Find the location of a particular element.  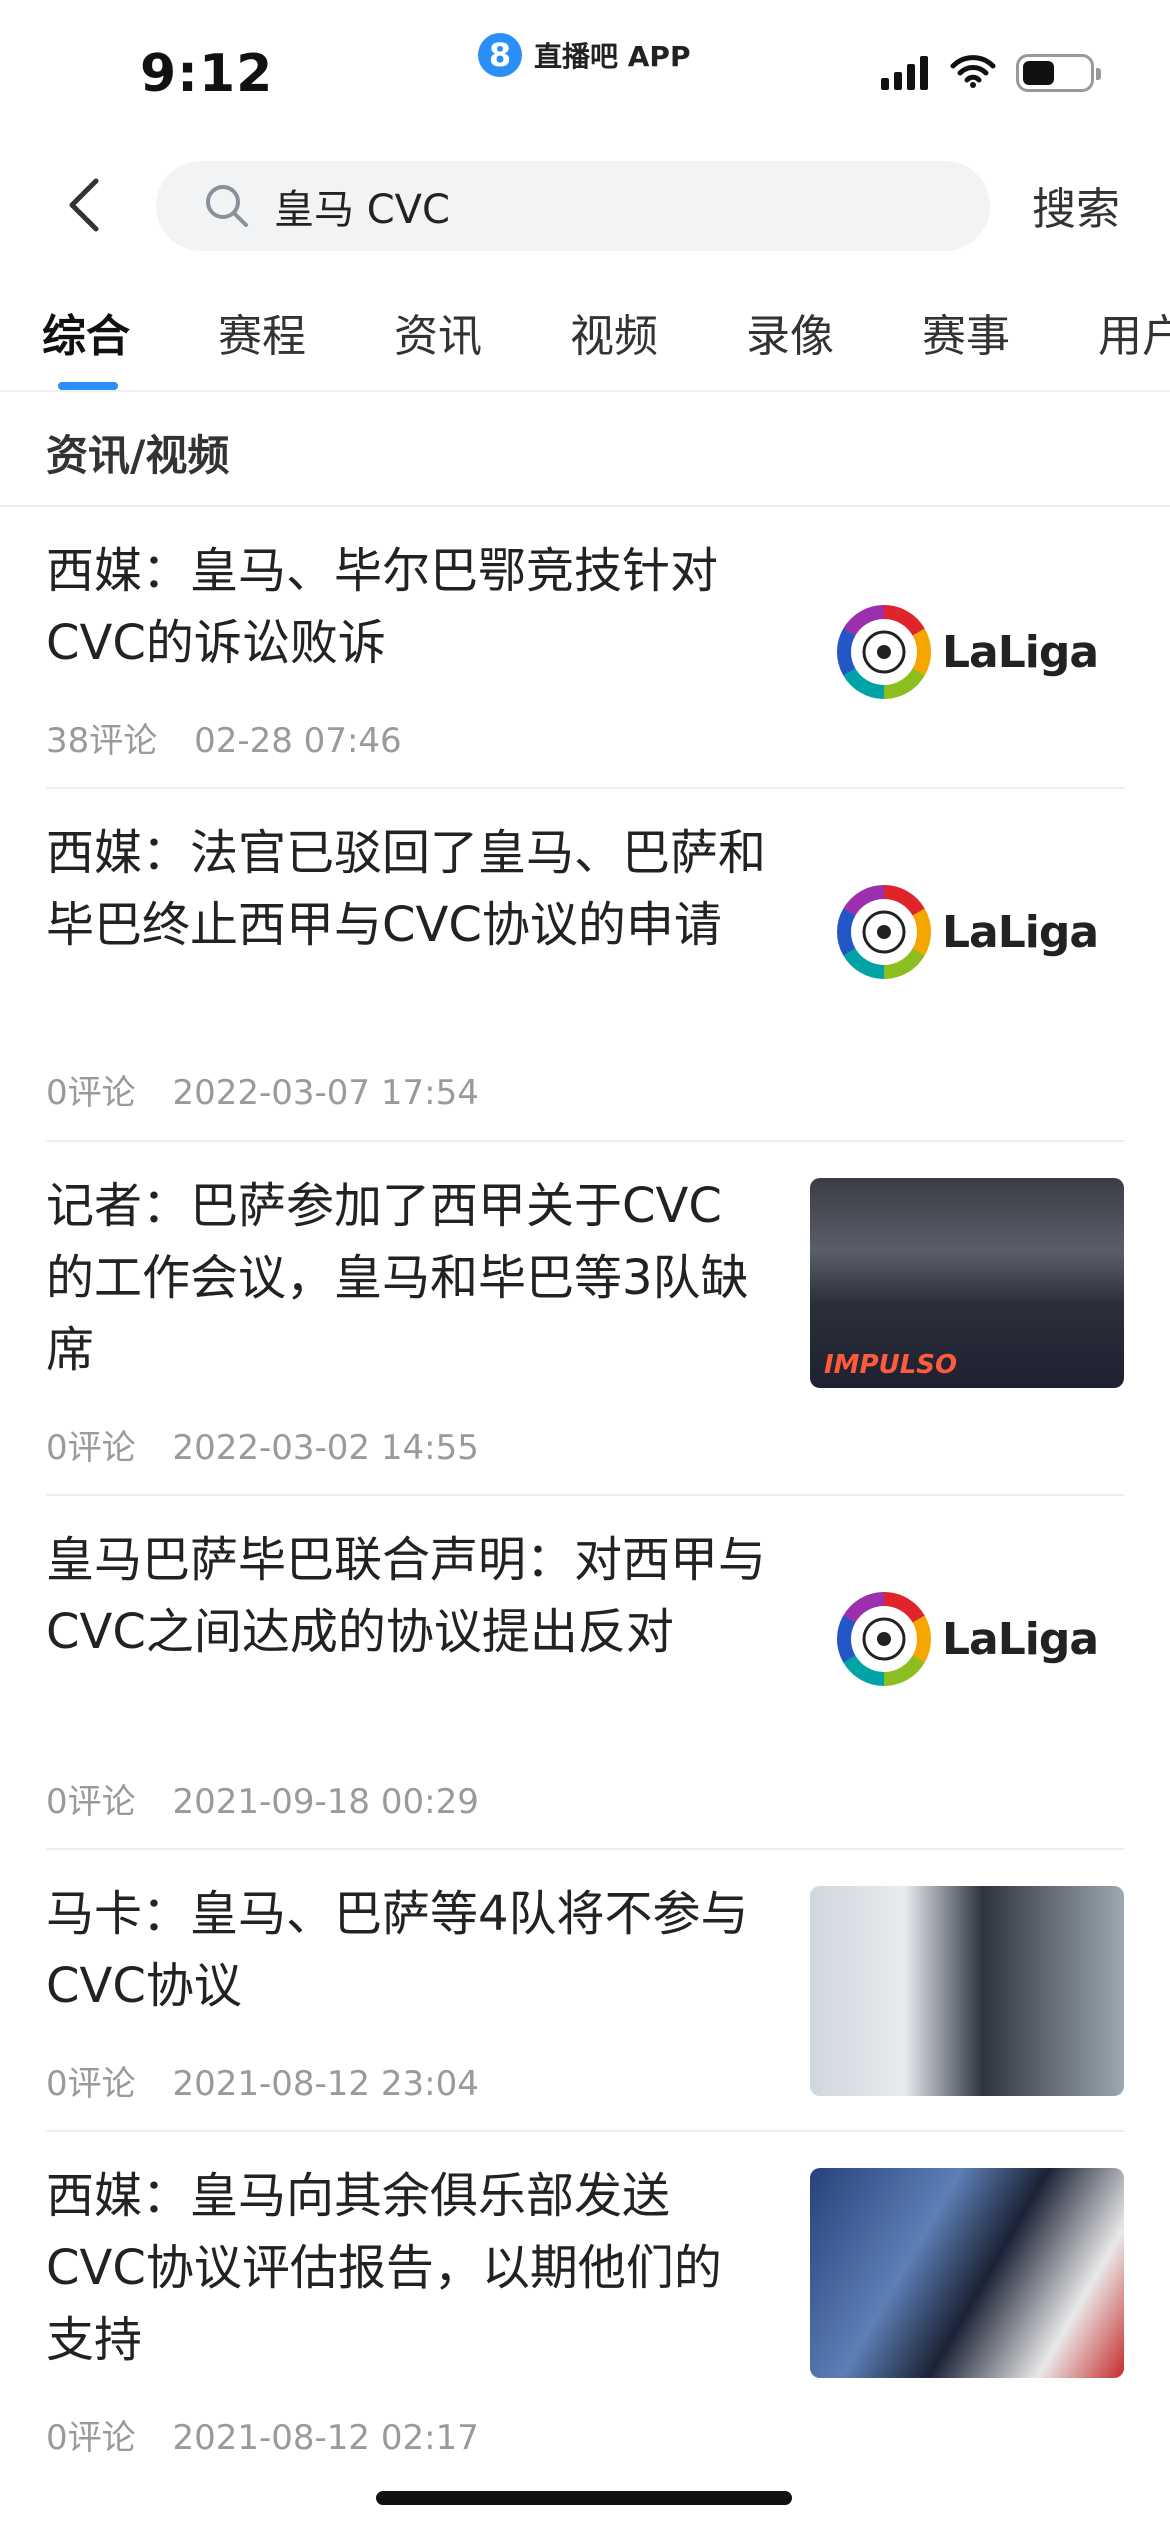

news-meta: 38评论 02-28 07:46 is located at coordinates (224, 737).